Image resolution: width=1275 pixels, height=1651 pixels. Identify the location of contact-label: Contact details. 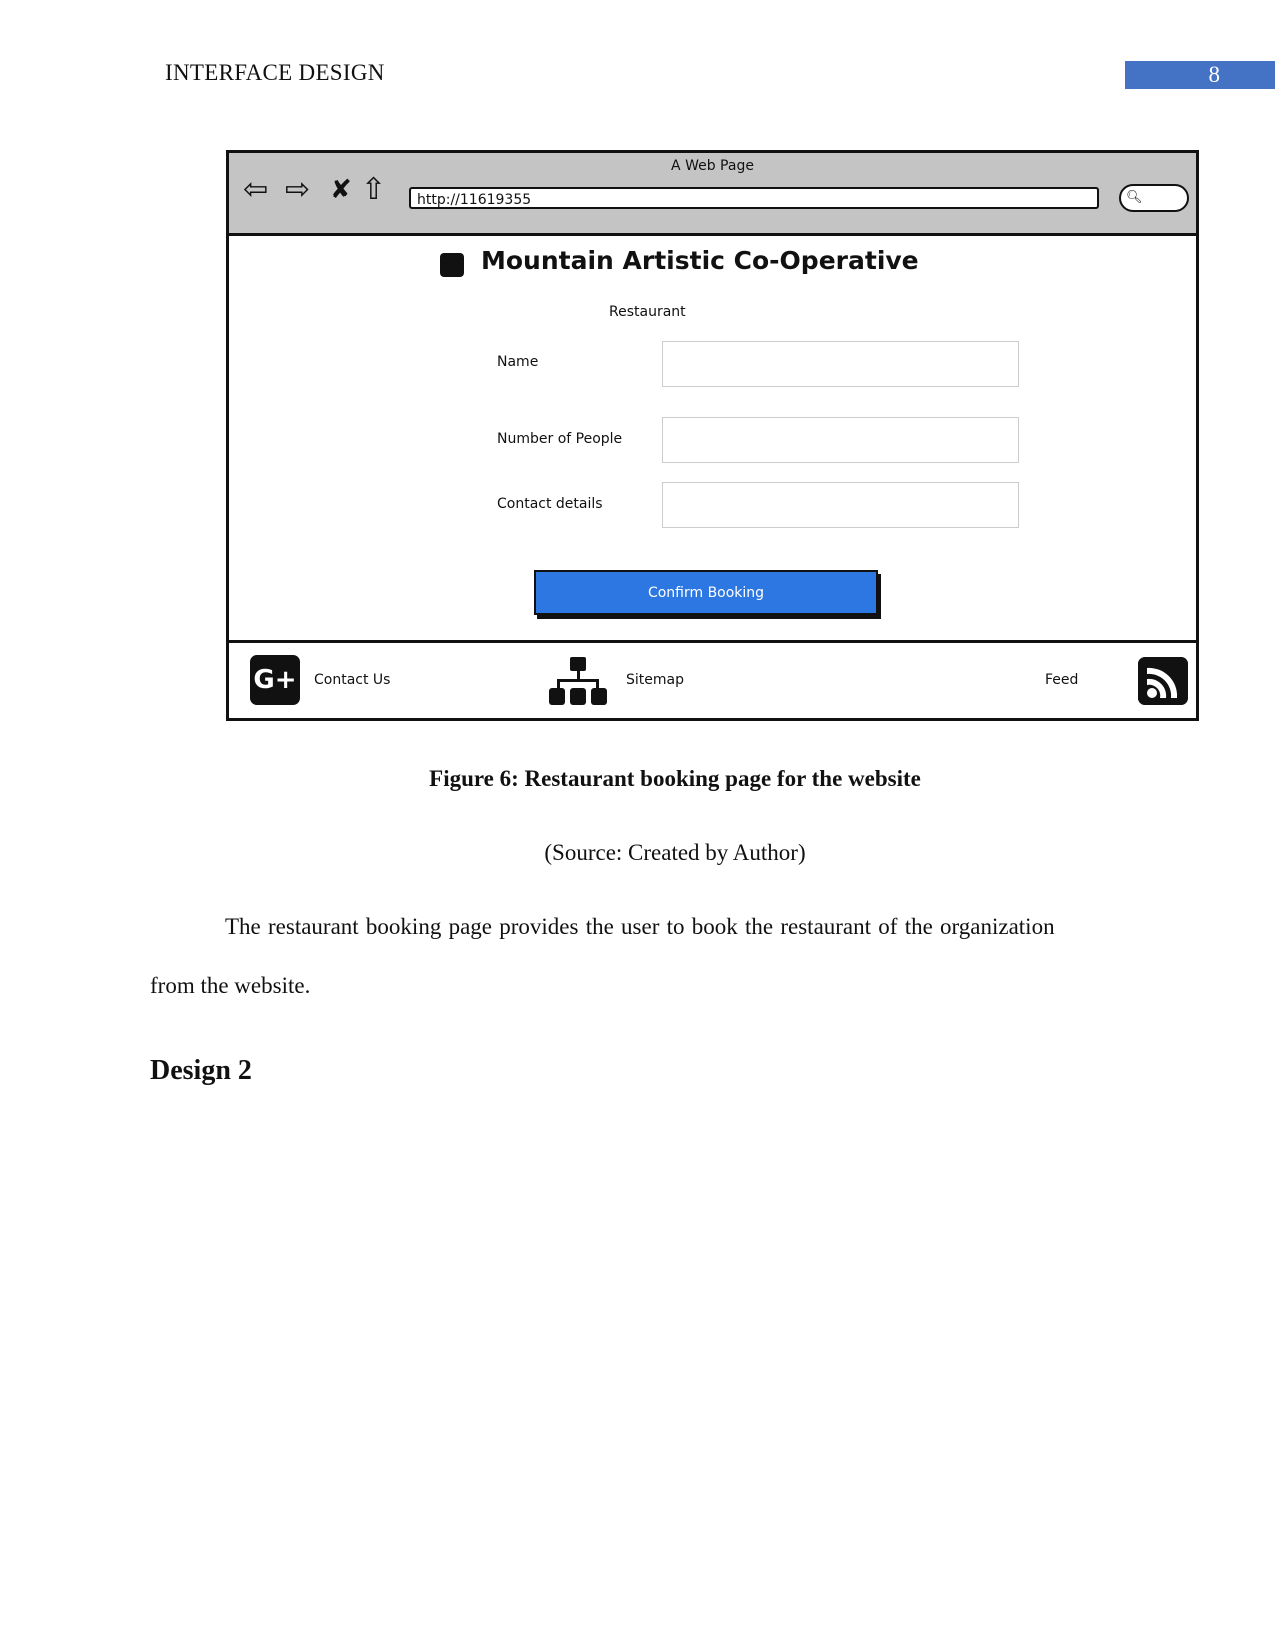
(550, 504).